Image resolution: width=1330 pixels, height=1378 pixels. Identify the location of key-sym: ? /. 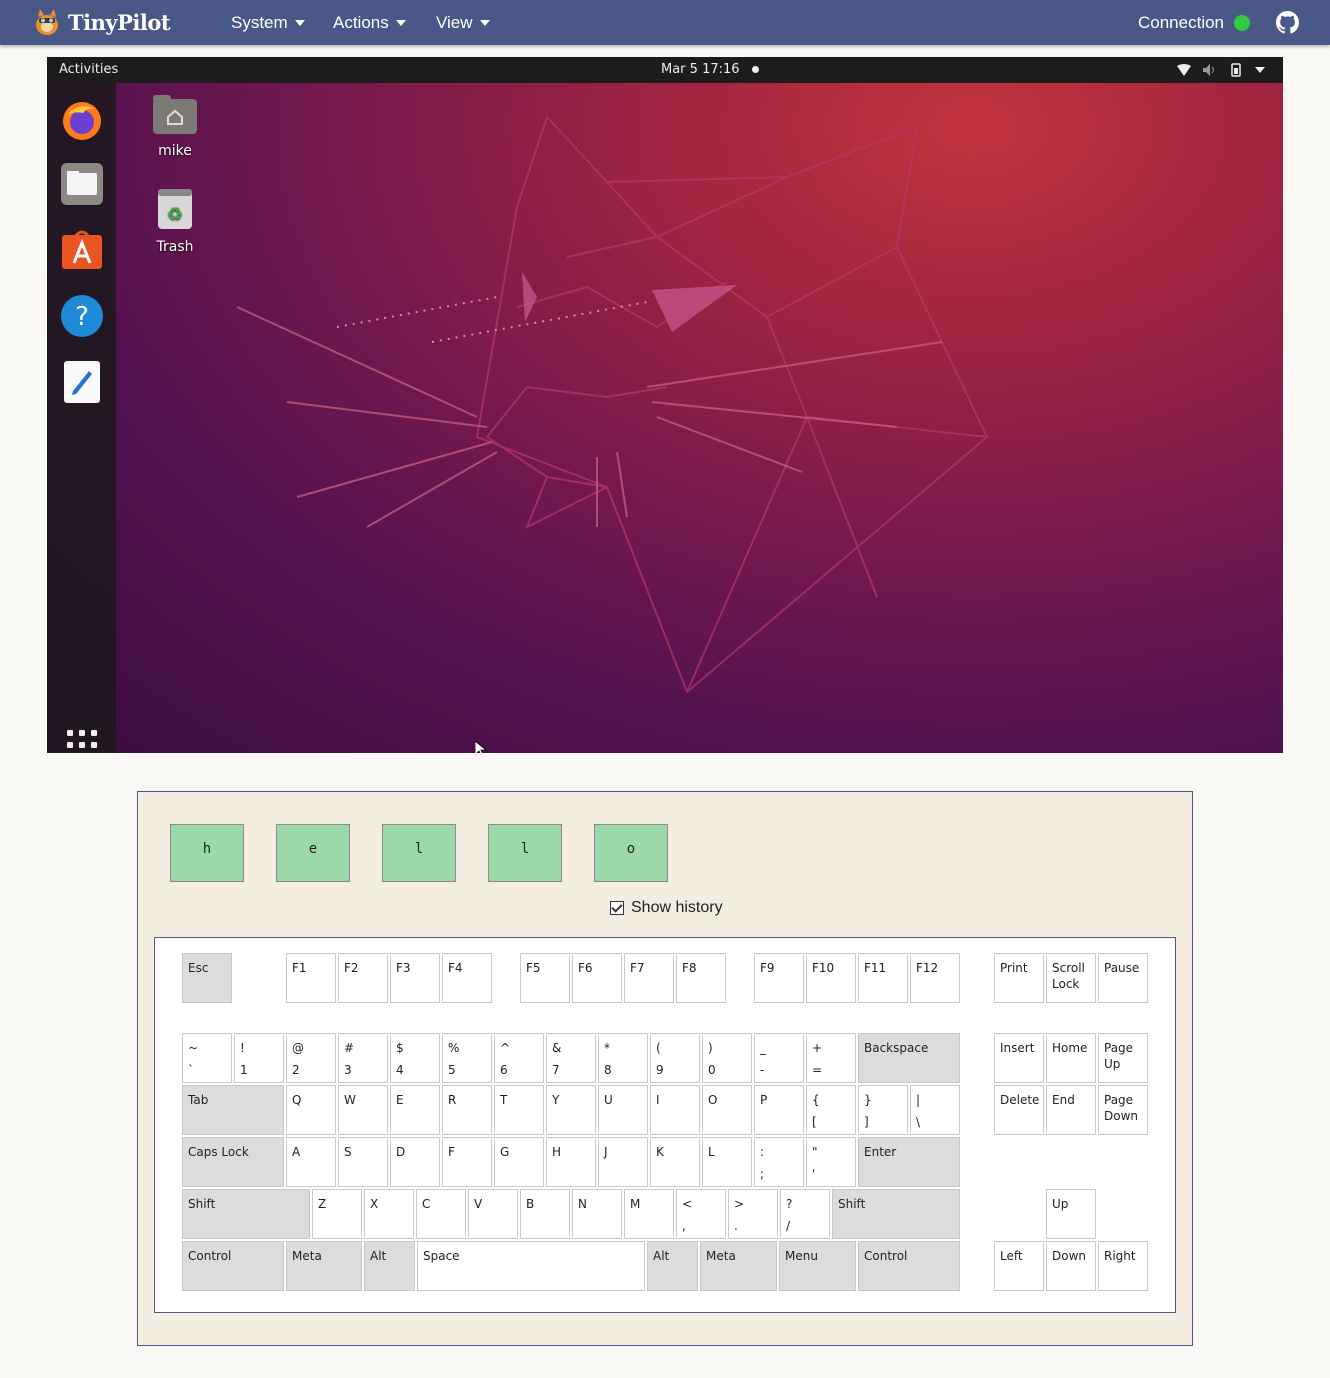
(805, 1214).